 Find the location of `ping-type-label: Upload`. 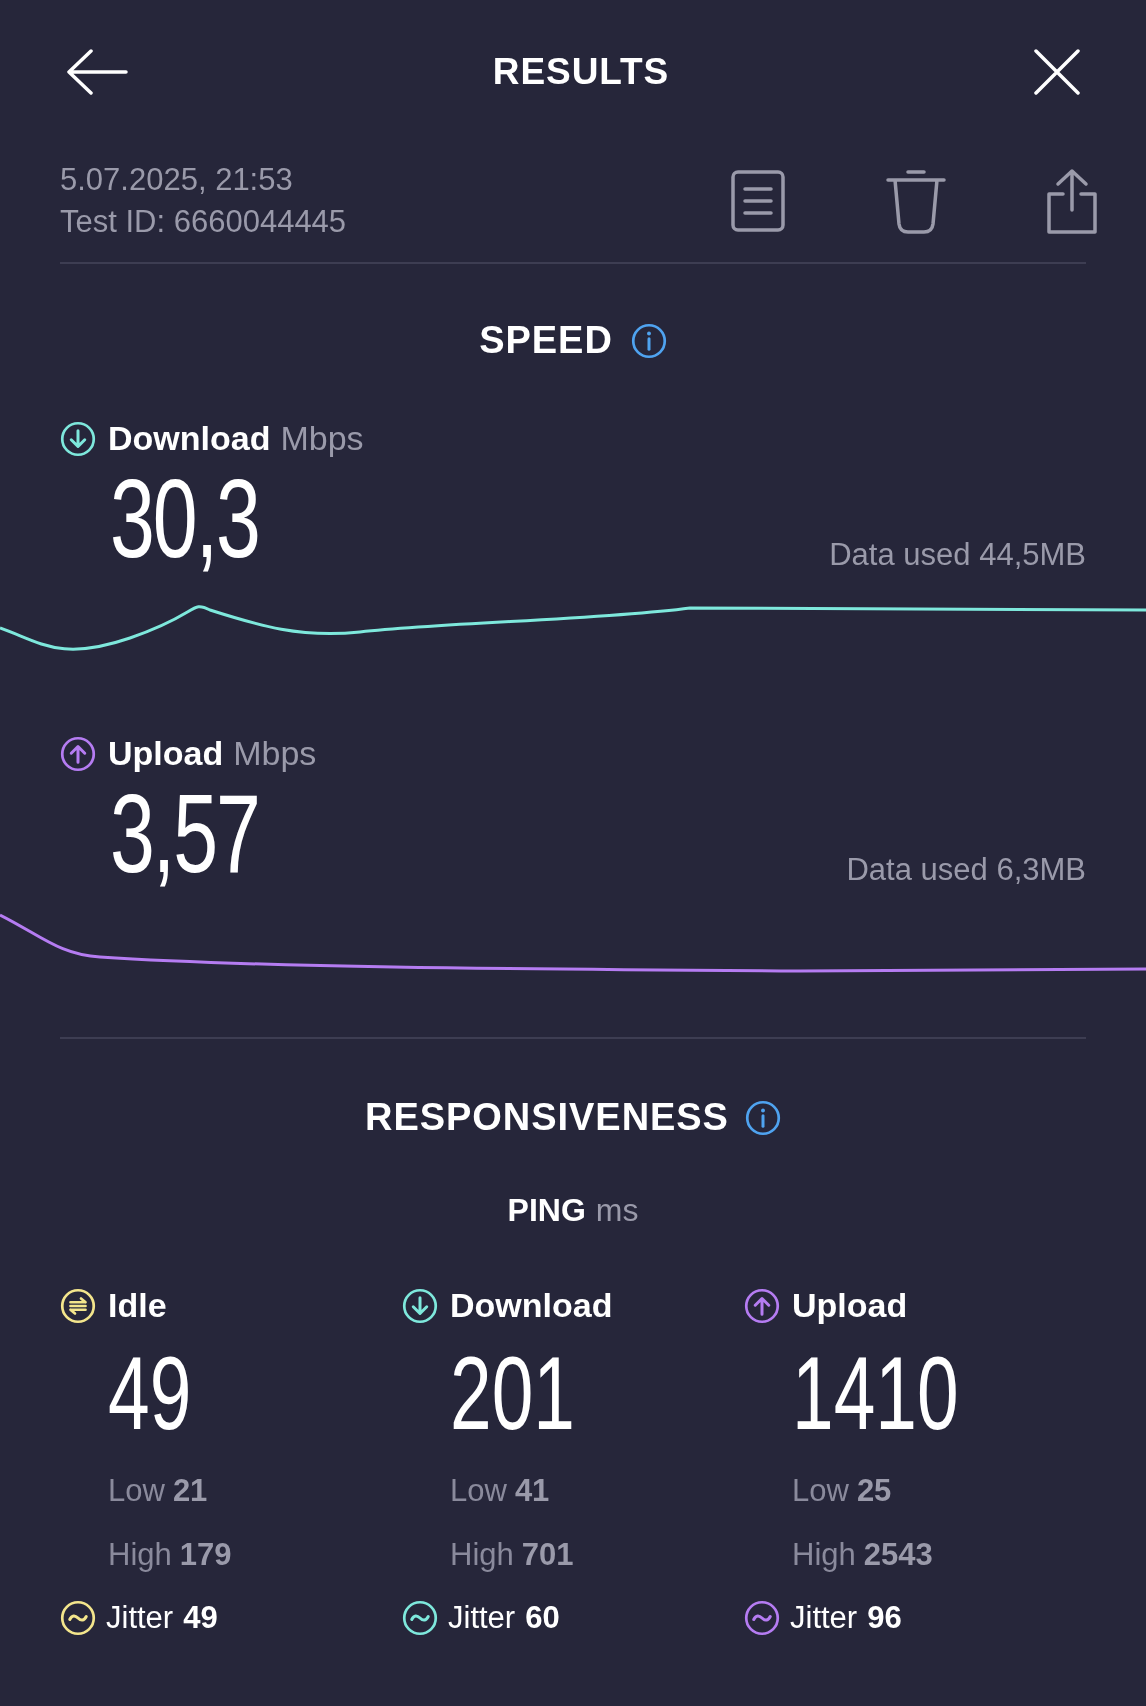

ping-type-label: Upload is located at coordinates (850, 1305).